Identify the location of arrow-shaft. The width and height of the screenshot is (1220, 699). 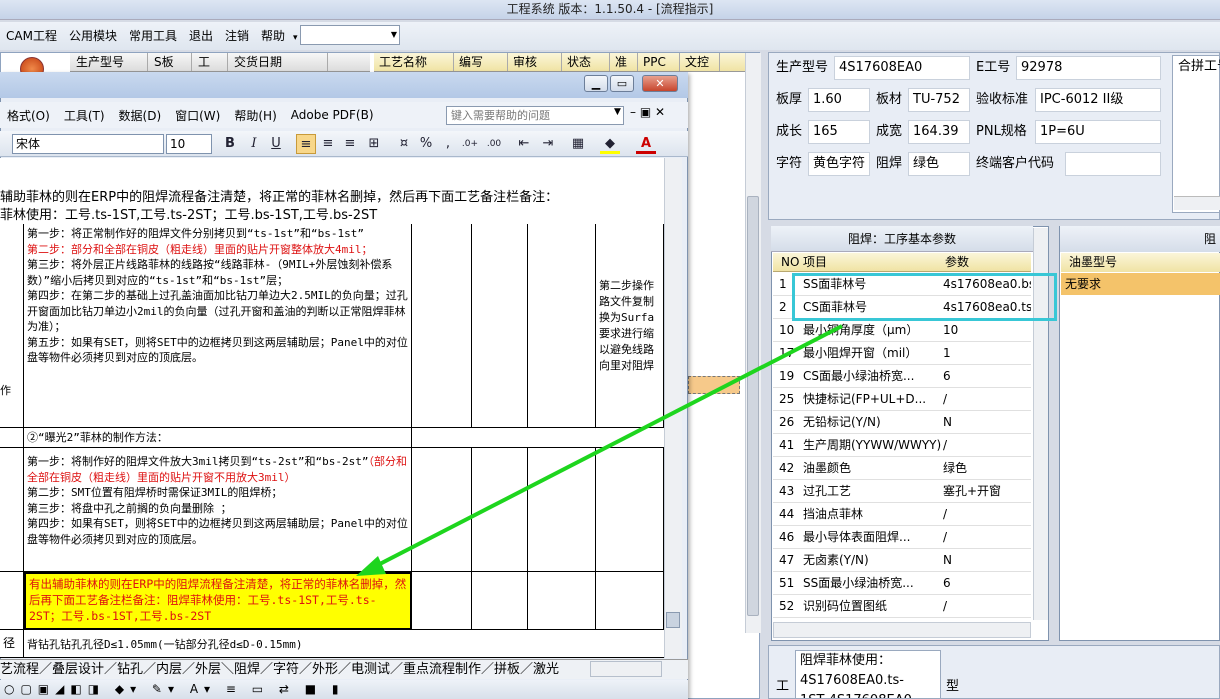
(607, 447).